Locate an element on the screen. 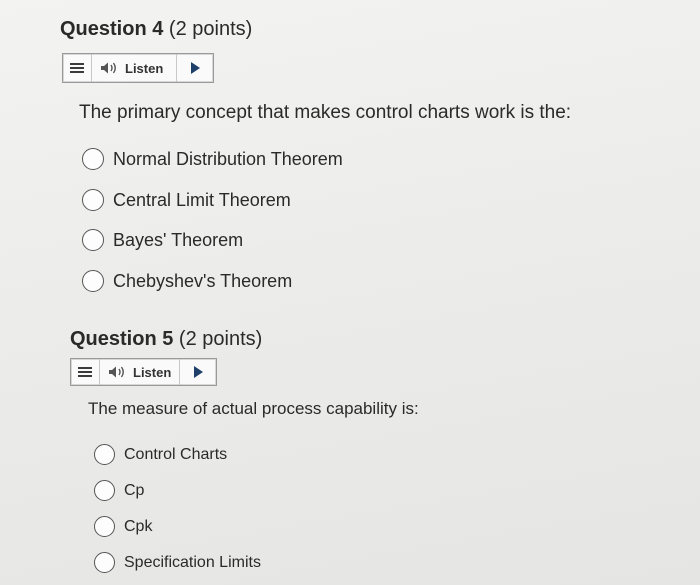 The width and height of the screenshot is (700, 585). question-title: Question 5 (2 points) is located at coordinates (166, 339).